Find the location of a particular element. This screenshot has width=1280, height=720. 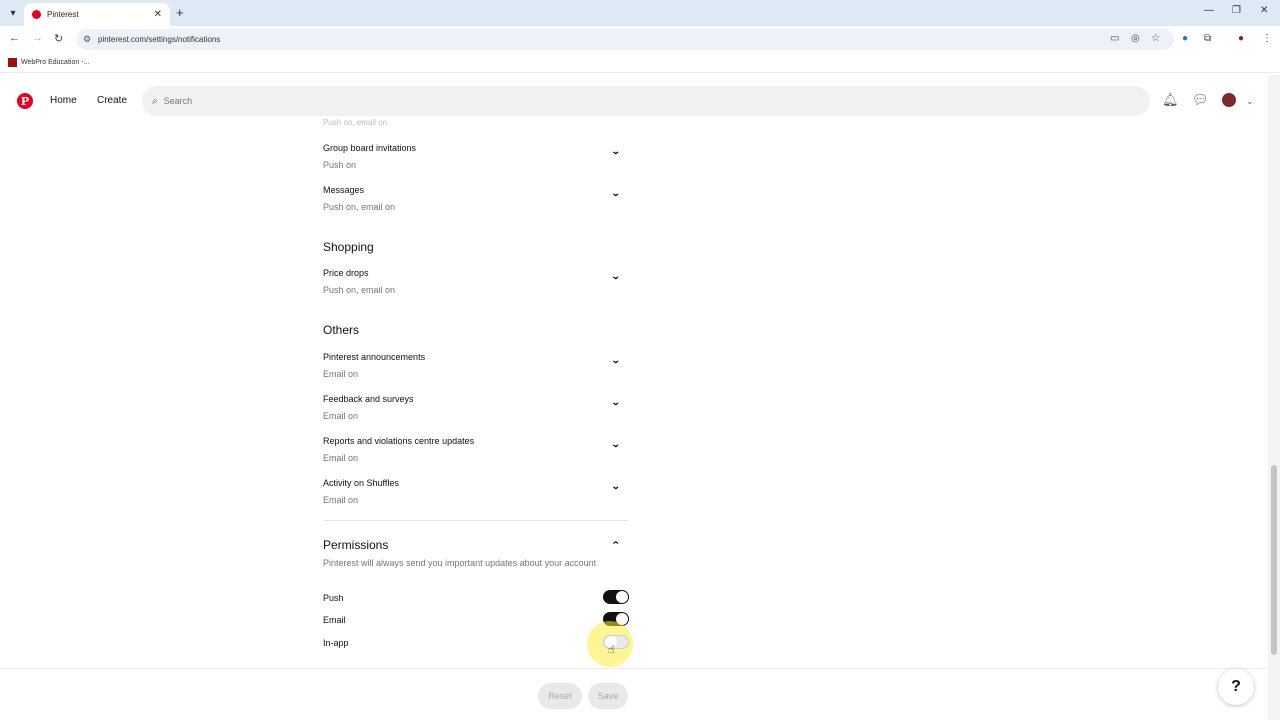

search-input: ⌕ Search is located at coordinates (646, 101).